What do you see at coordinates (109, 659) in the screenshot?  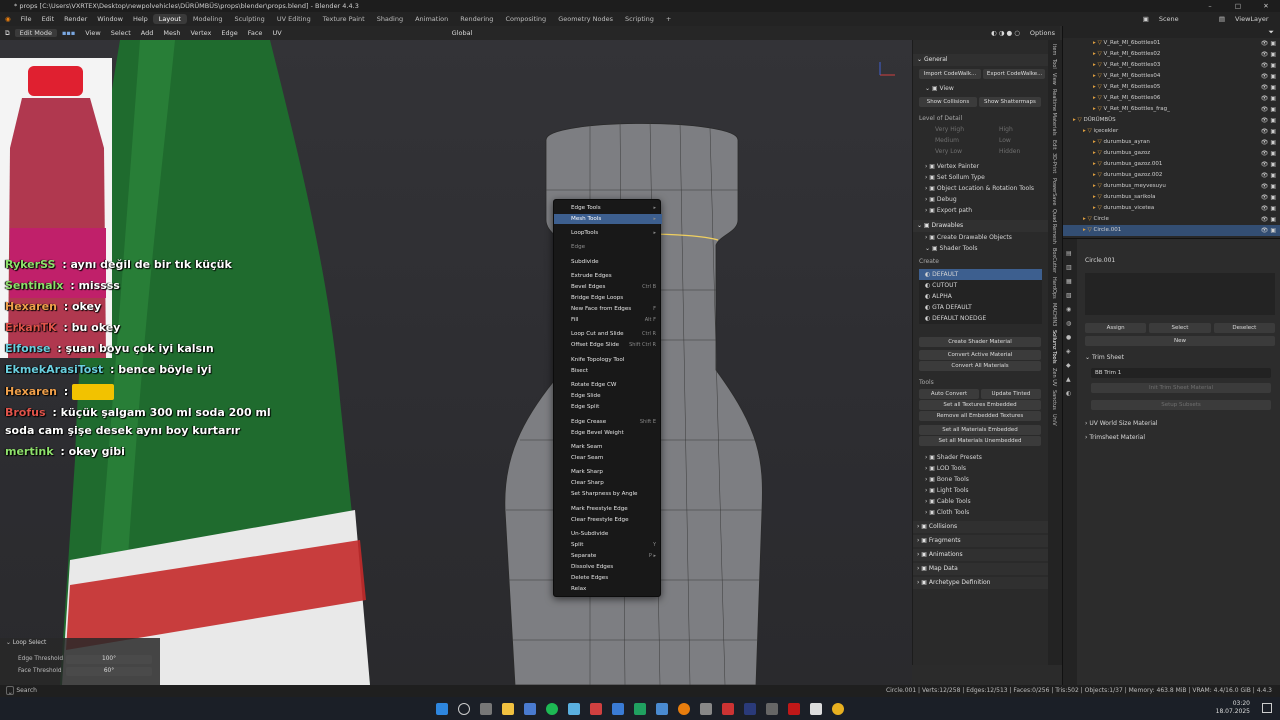 I see `edge-threshold-field: 100°` at bounding box center [109, 659].